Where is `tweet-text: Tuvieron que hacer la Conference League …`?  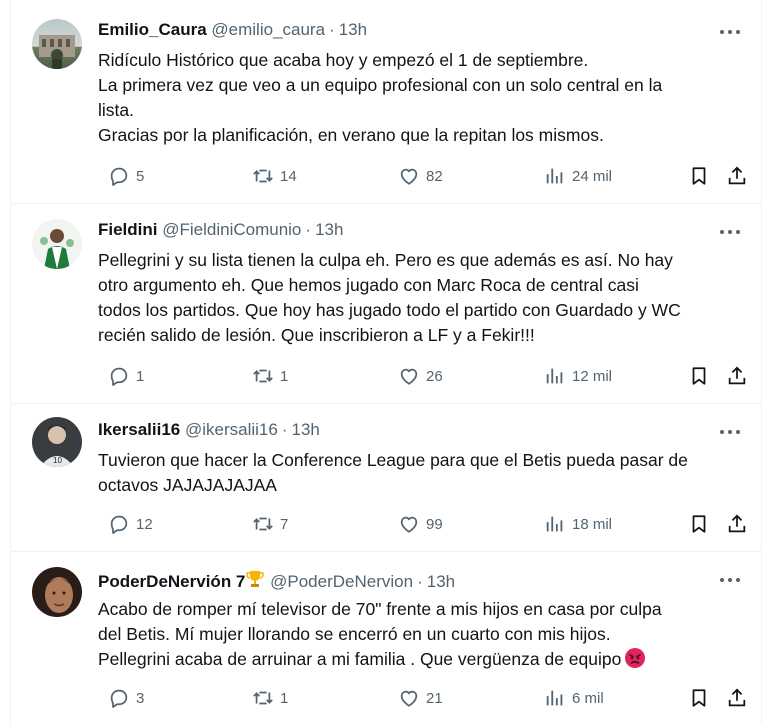
tweet-text: Tuvieron que hacer la Conference League … is located at coordinates (423, 473).